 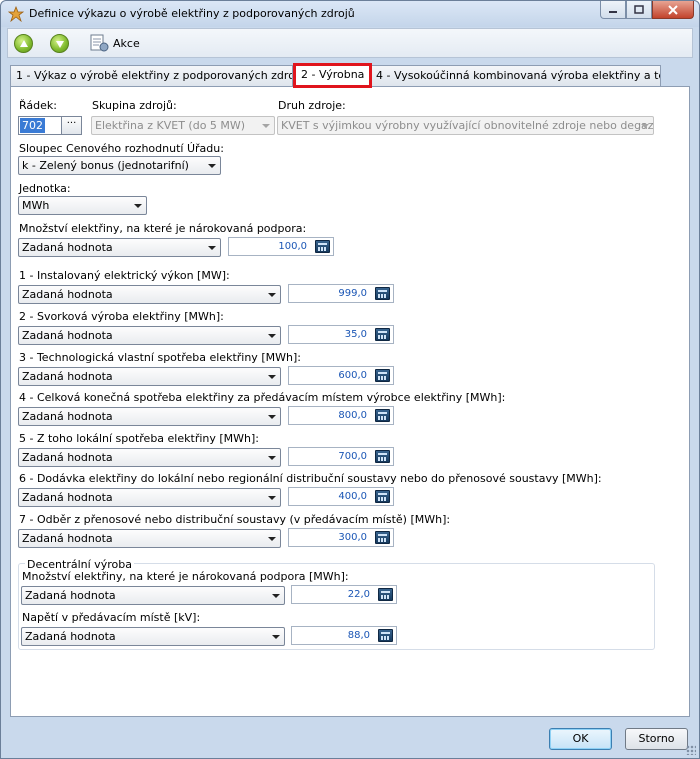 I want to click on row7-mode-value: Zadaná hodnota, so click(x=67, y=538).